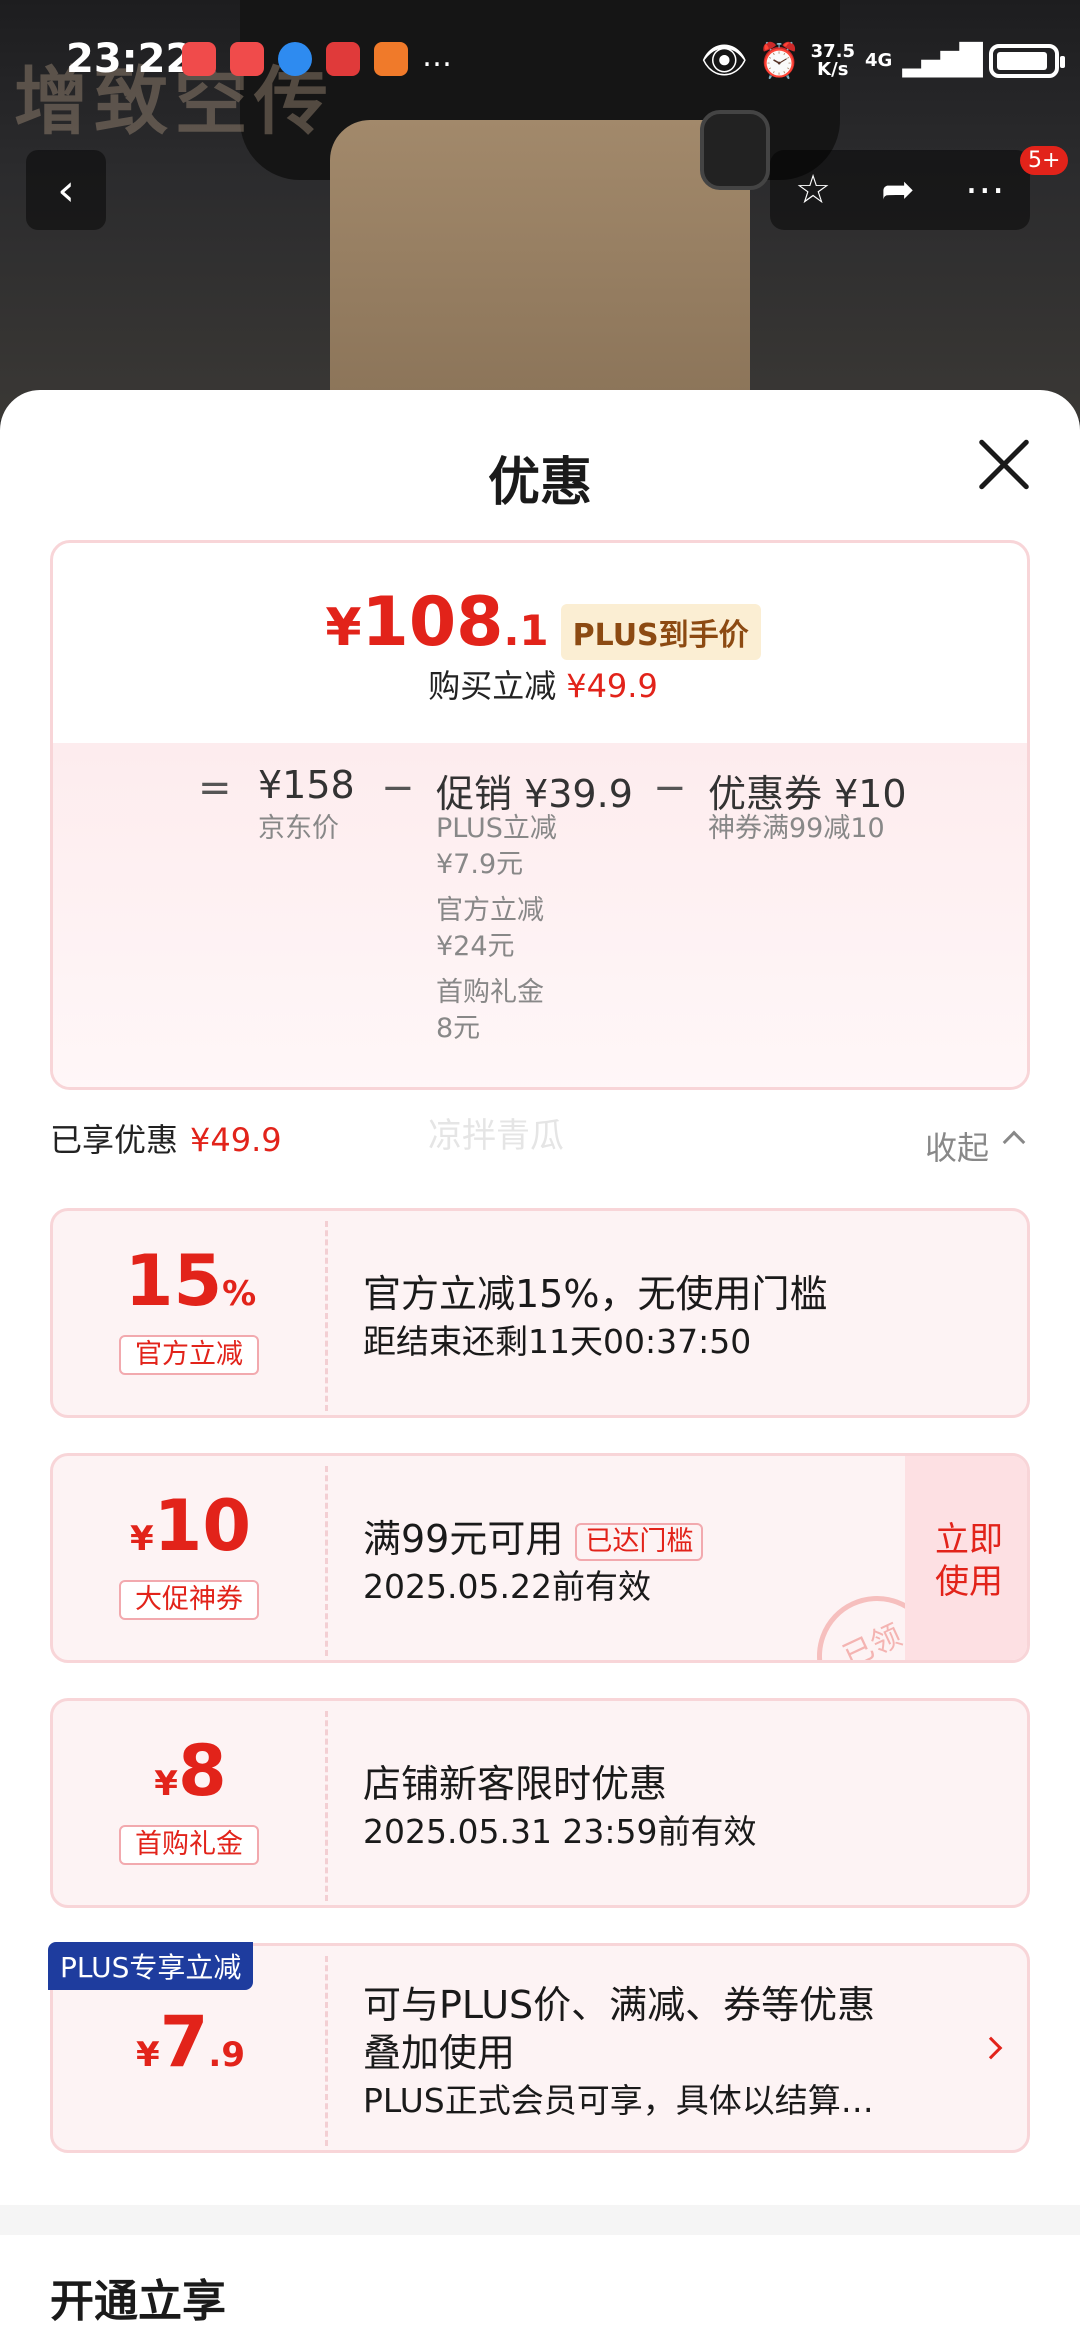  I want to click on coupon-value: ¥8, so click(190, 1771).